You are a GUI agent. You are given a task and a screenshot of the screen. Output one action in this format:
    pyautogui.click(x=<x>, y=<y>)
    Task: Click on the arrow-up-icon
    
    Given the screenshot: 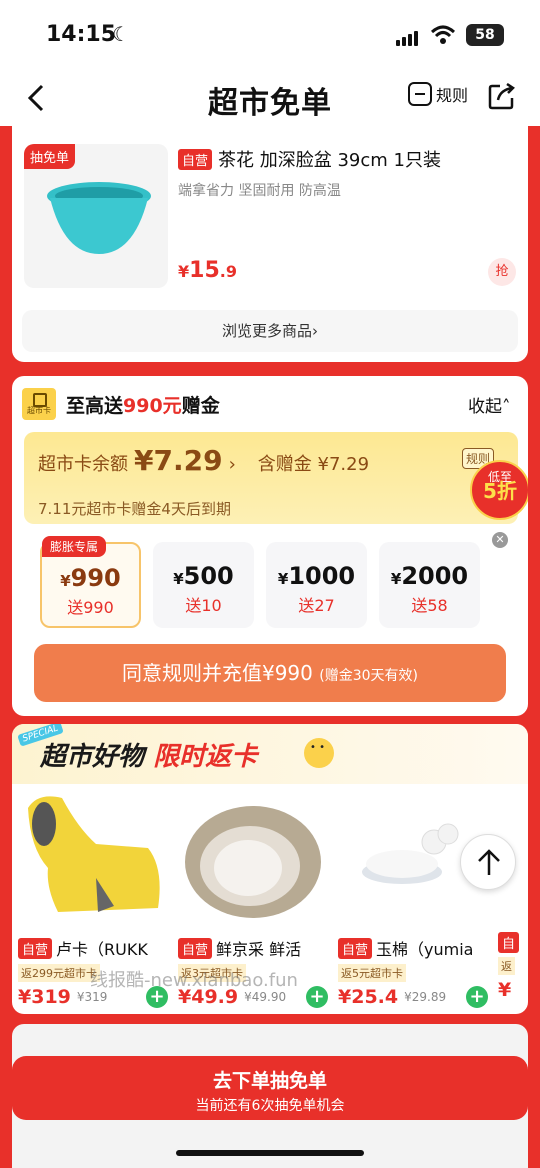 What is the action you would take?
    pyautogui.click(x=489, y=862)
    